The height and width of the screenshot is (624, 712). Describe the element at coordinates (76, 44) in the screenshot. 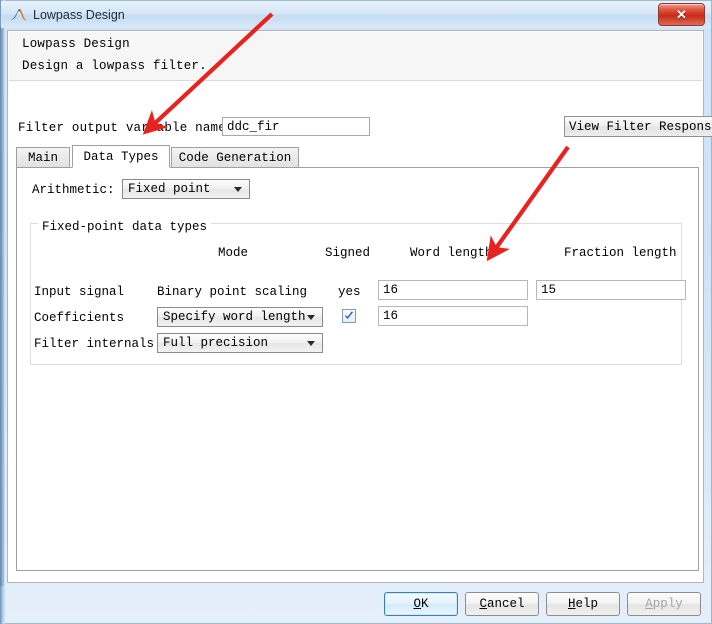

I see `description-heading: Lowpass Design` at that location.